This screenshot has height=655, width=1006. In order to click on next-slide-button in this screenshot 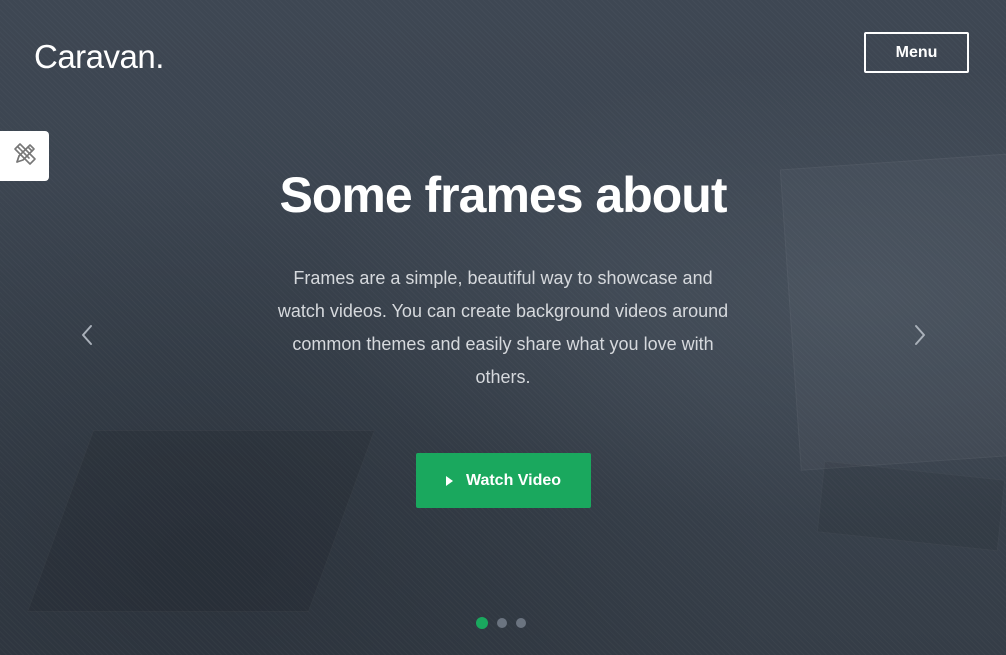, I will do `click(920, 337)`.